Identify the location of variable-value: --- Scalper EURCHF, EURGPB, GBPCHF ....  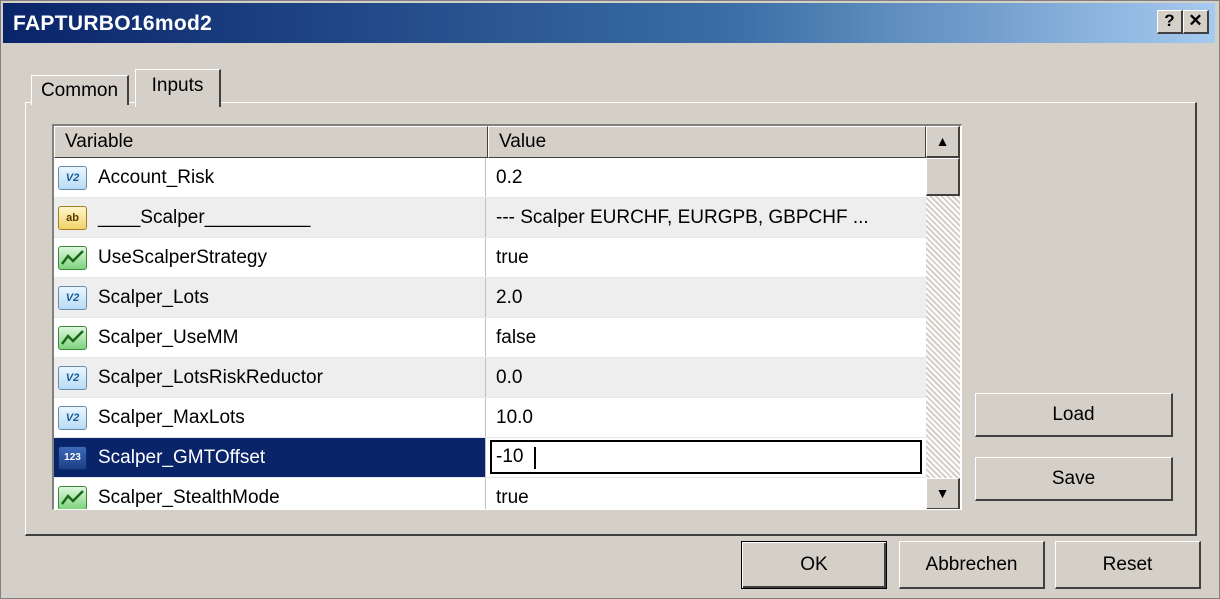
(682, 218).